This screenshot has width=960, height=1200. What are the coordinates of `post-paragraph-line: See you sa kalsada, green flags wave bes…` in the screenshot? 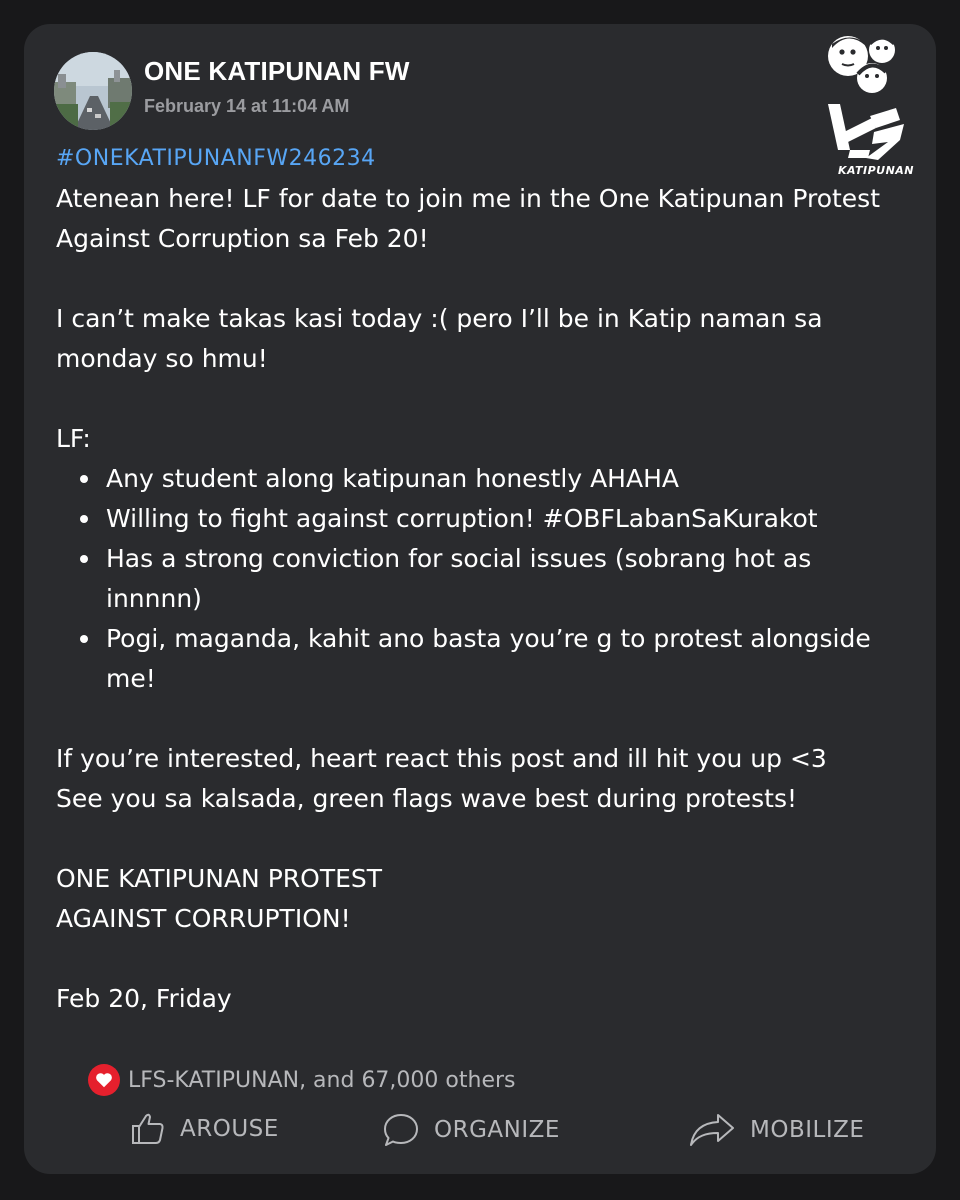 It's located at (427, 798).